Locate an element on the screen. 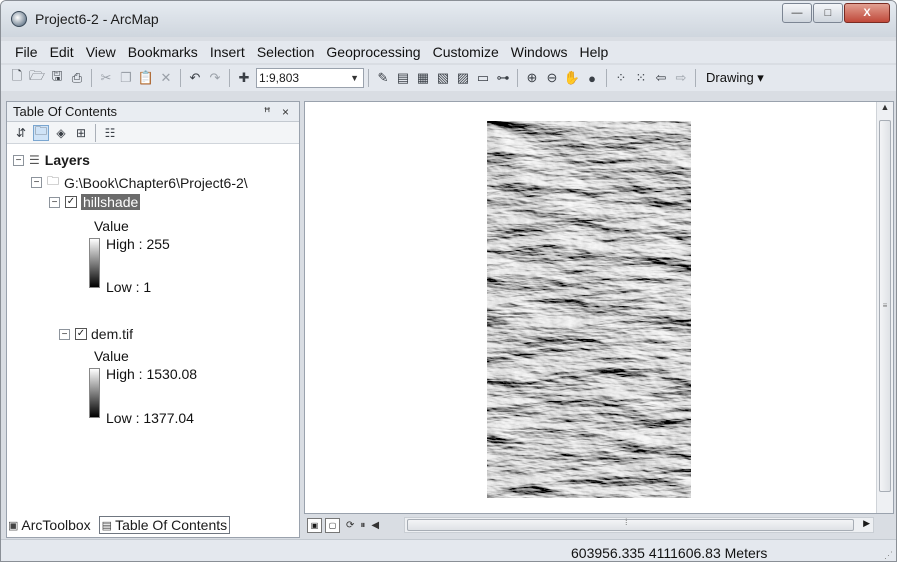  menu-edit: Edit is located at coordinates (62, 52).